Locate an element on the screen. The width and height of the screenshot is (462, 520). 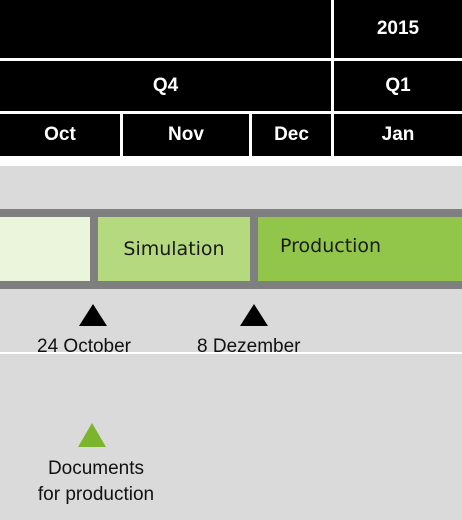
milestone-label-8-dezember: 8 Dezember is located at coordinates (249, 346).